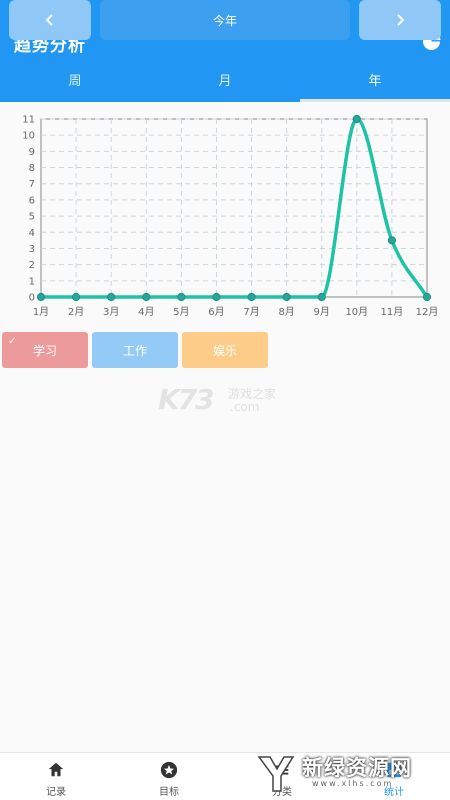 The image size is (450, 800). I want to click on nav-item-goals: 目标, so click(169, 776).